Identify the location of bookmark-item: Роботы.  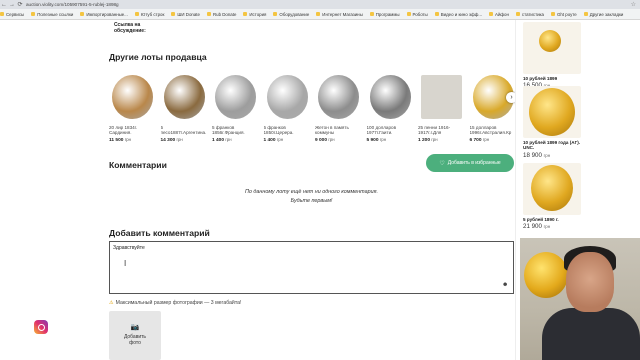
(417, 14).